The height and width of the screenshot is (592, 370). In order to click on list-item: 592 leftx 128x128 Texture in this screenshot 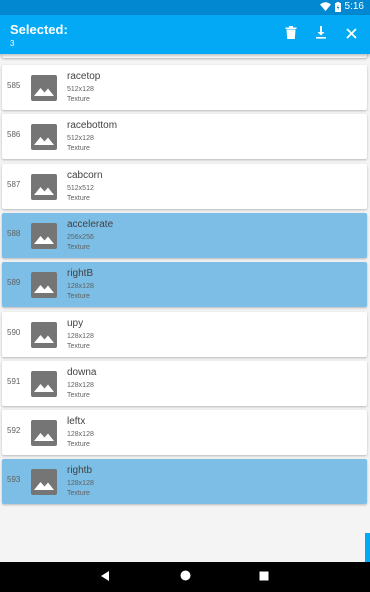, I will do `click(184, 433)`.